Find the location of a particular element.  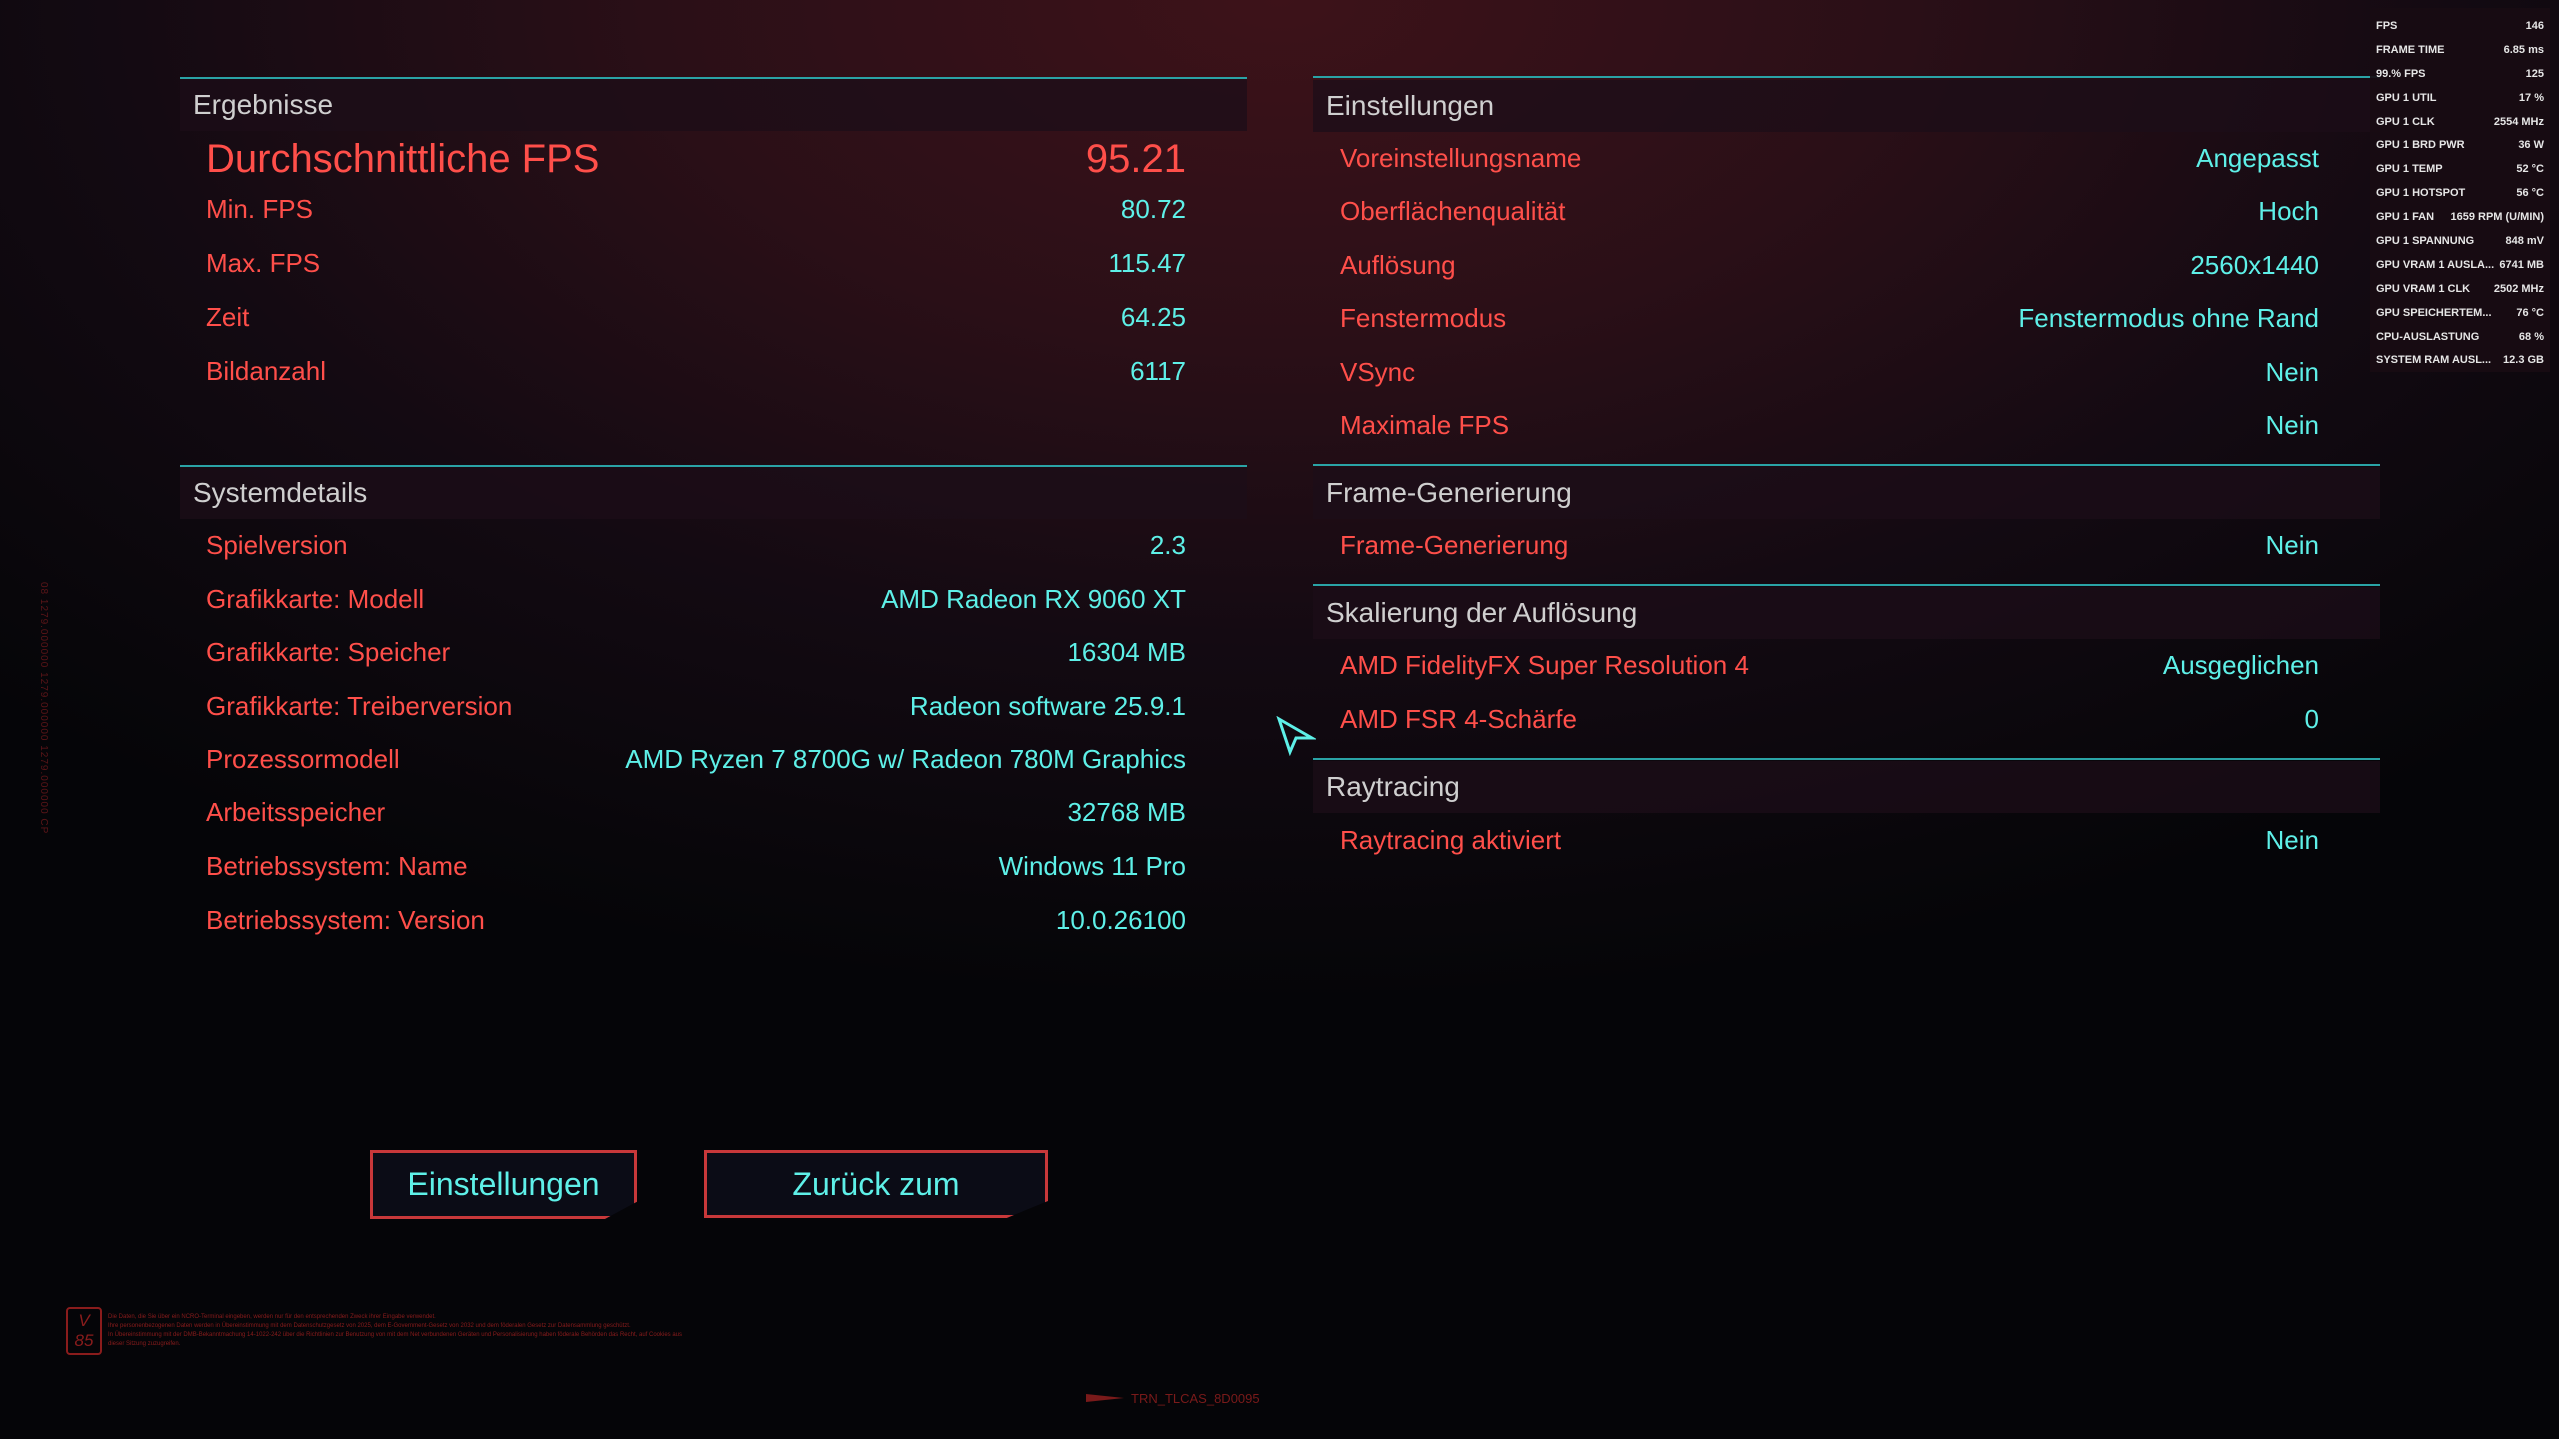

settings-divider is located at coordinates (1846, 77).